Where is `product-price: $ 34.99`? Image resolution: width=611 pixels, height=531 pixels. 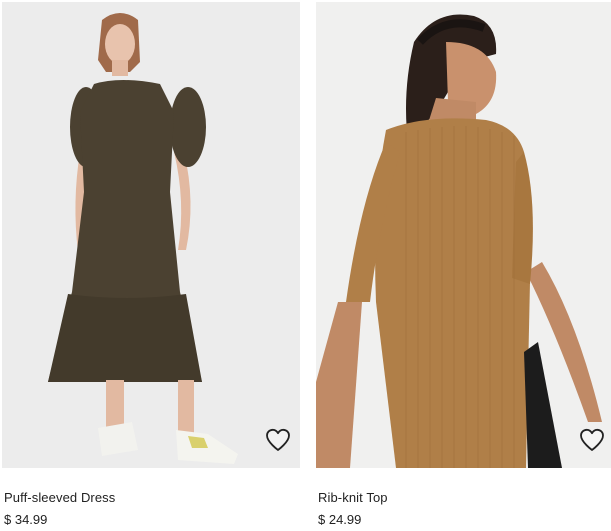 product-price: $ 34.99 is located at coordinates (26, 519).